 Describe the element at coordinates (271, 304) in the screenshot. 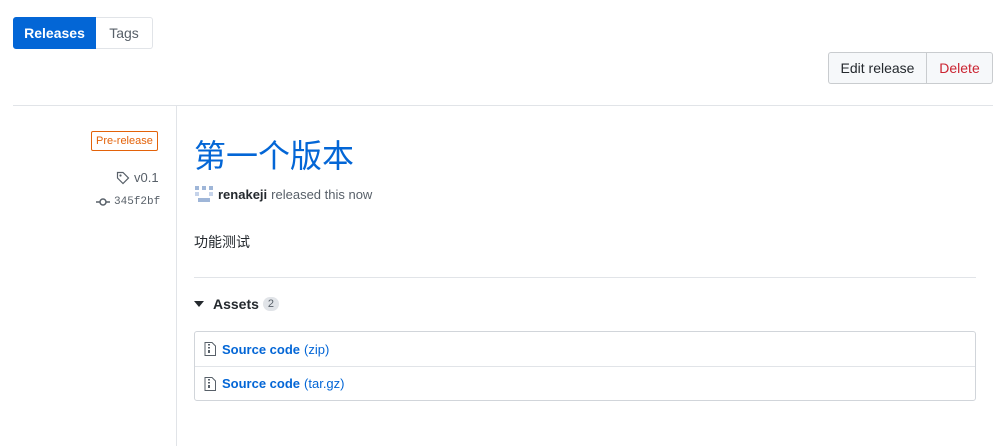

I see `assets-count: 2` at that location.